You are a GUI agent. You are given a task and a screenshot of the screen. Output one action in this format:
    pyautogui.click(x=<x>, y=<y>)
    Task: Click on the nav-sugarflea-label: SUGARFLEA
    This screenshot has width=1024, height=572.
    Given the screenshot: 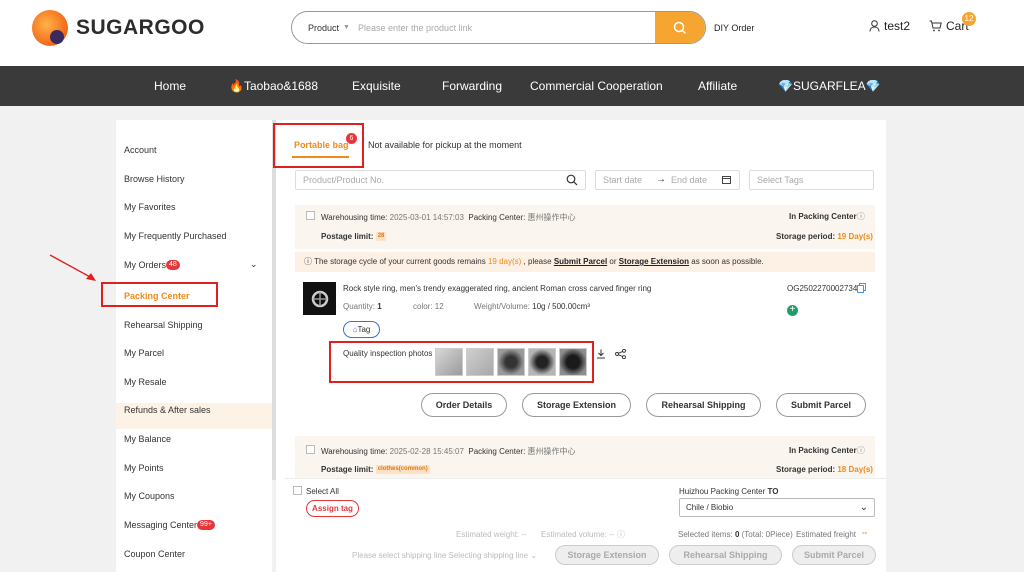 What is the action you would take?
    pyautogui.click(x=829, y=86)
    